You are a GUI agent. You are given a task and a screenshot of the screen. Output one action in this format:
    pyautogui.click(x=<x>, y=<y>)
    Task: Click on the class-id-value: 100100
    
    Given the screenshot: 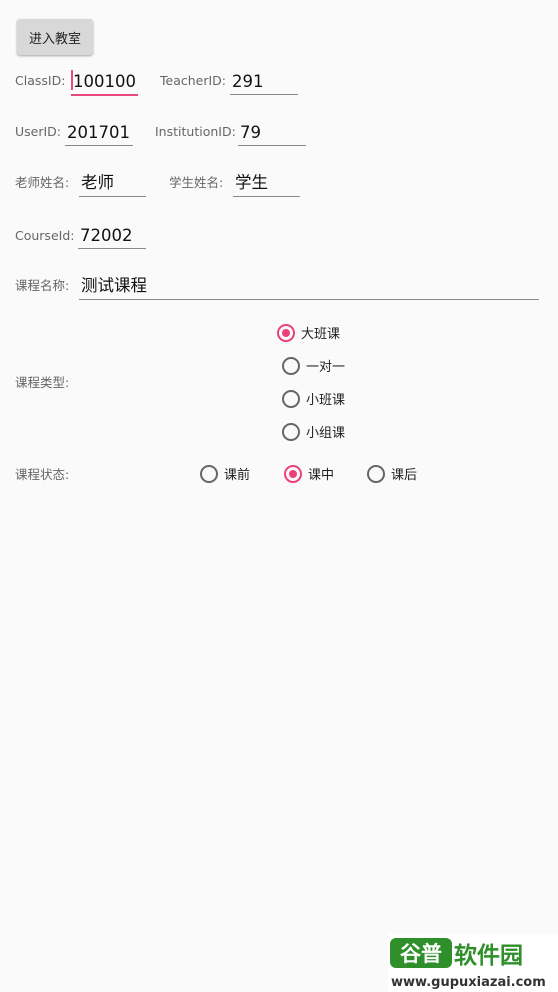 What is the action you would take?
    pyautogui.click(x=104, y=81)
    